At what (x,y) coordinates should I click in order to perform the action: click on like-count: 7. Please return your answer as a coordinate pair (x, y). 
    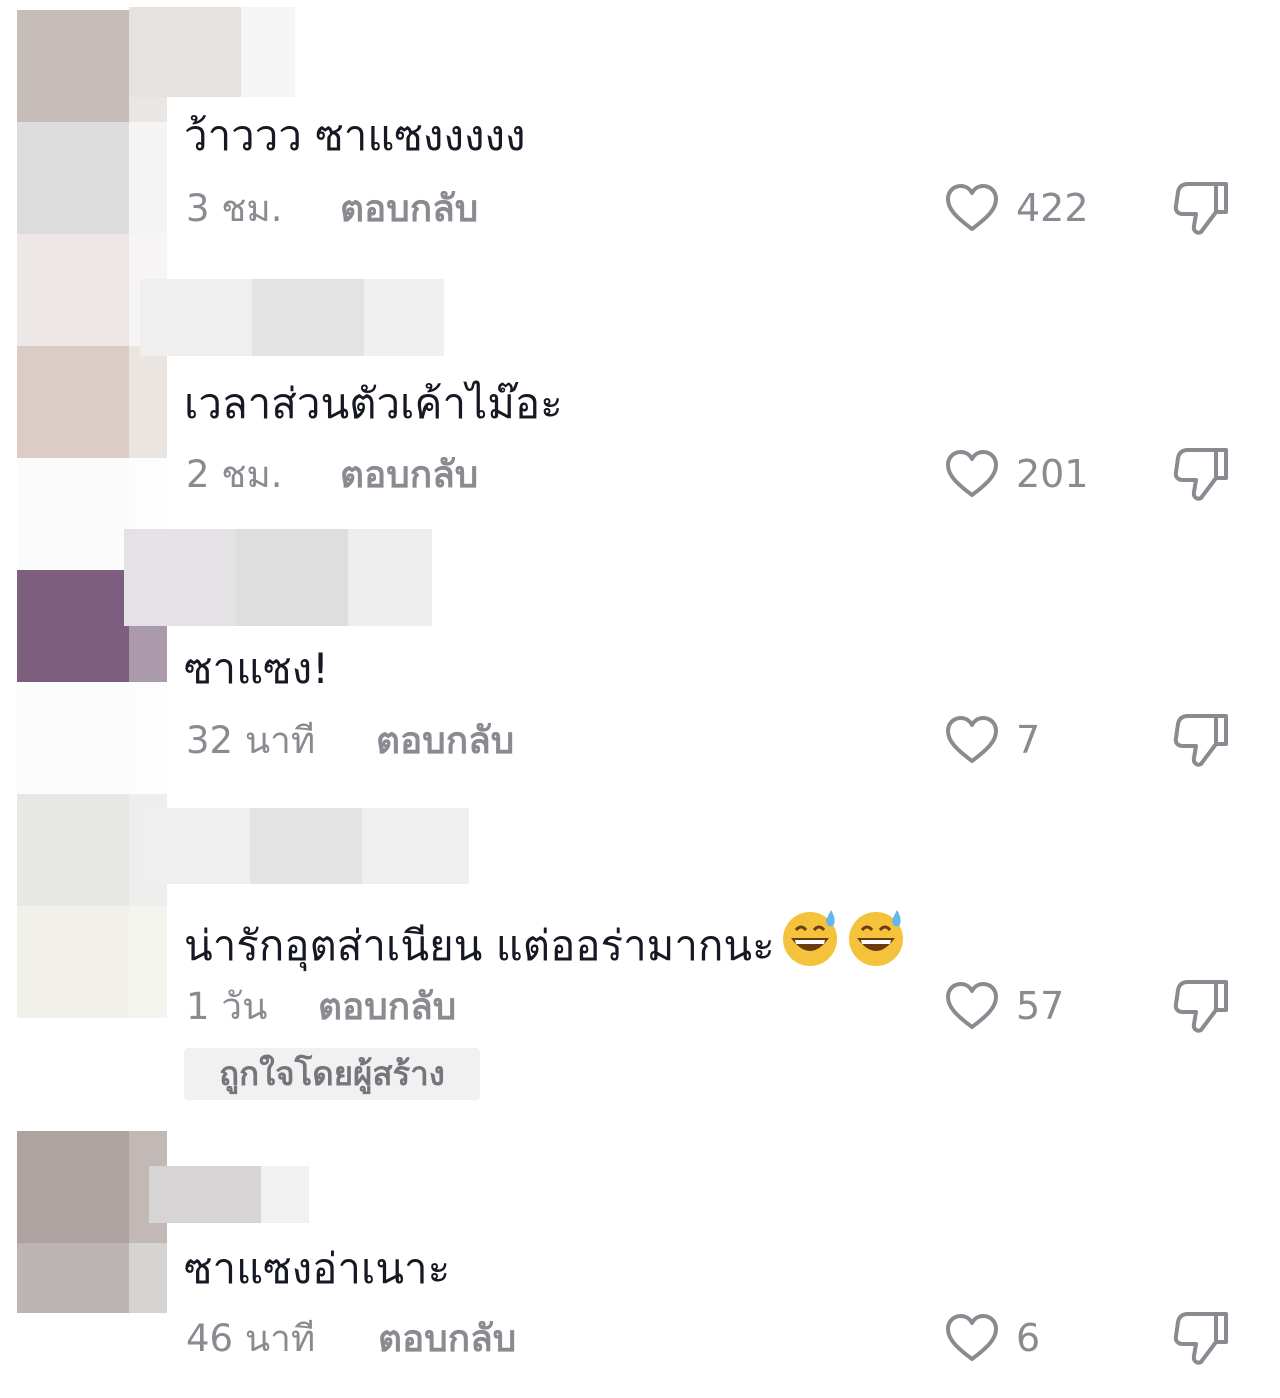
    Looking at the image, I should click on (1028, 740).